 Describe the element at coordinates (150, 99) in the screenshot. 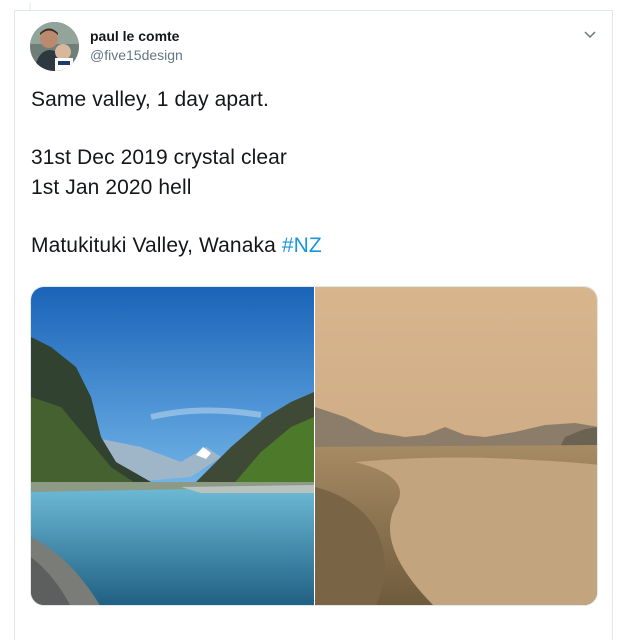

I see `tweet-text-line: Same valley, 1 day apart.` at that location.